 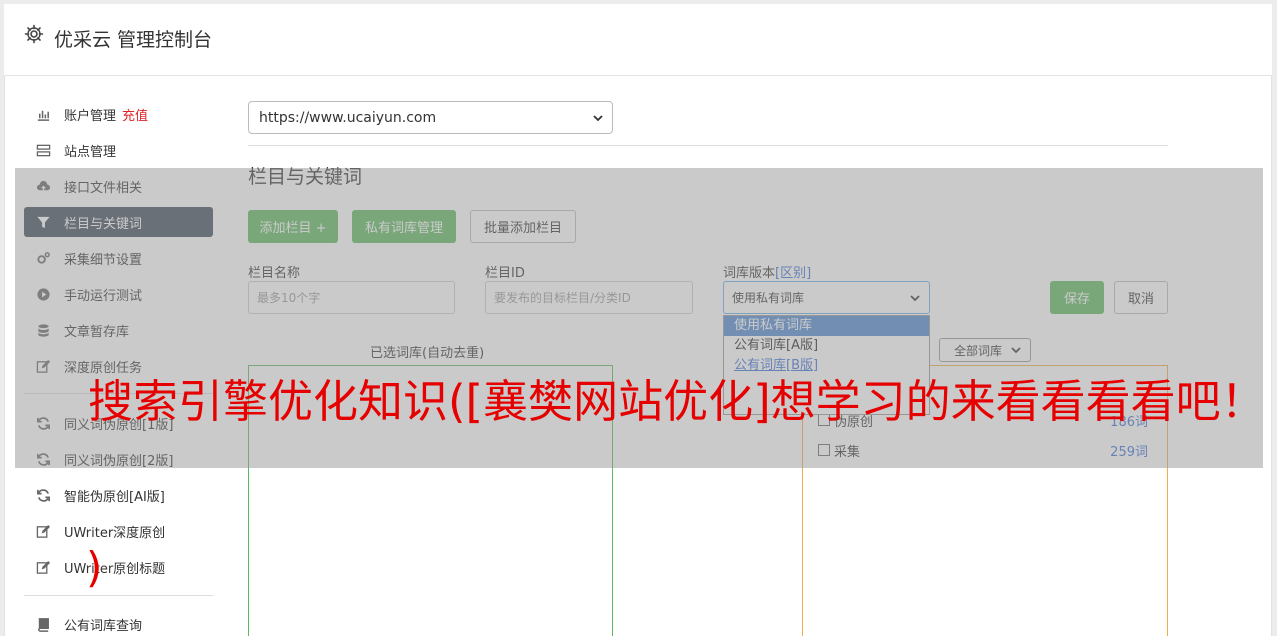 What do you see at coordinates (43, 114) in the screenshot?
I see `bar-chart-icon` at bounding box center [43, 114].